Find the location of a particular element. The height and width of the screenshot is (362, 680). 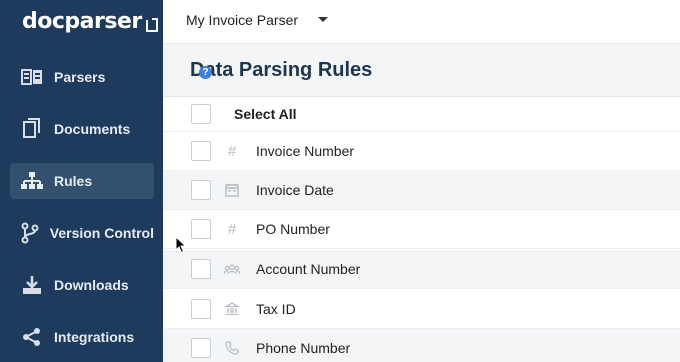

sidebar-item-version-control: Version Control is located at coordinates (82, 233).